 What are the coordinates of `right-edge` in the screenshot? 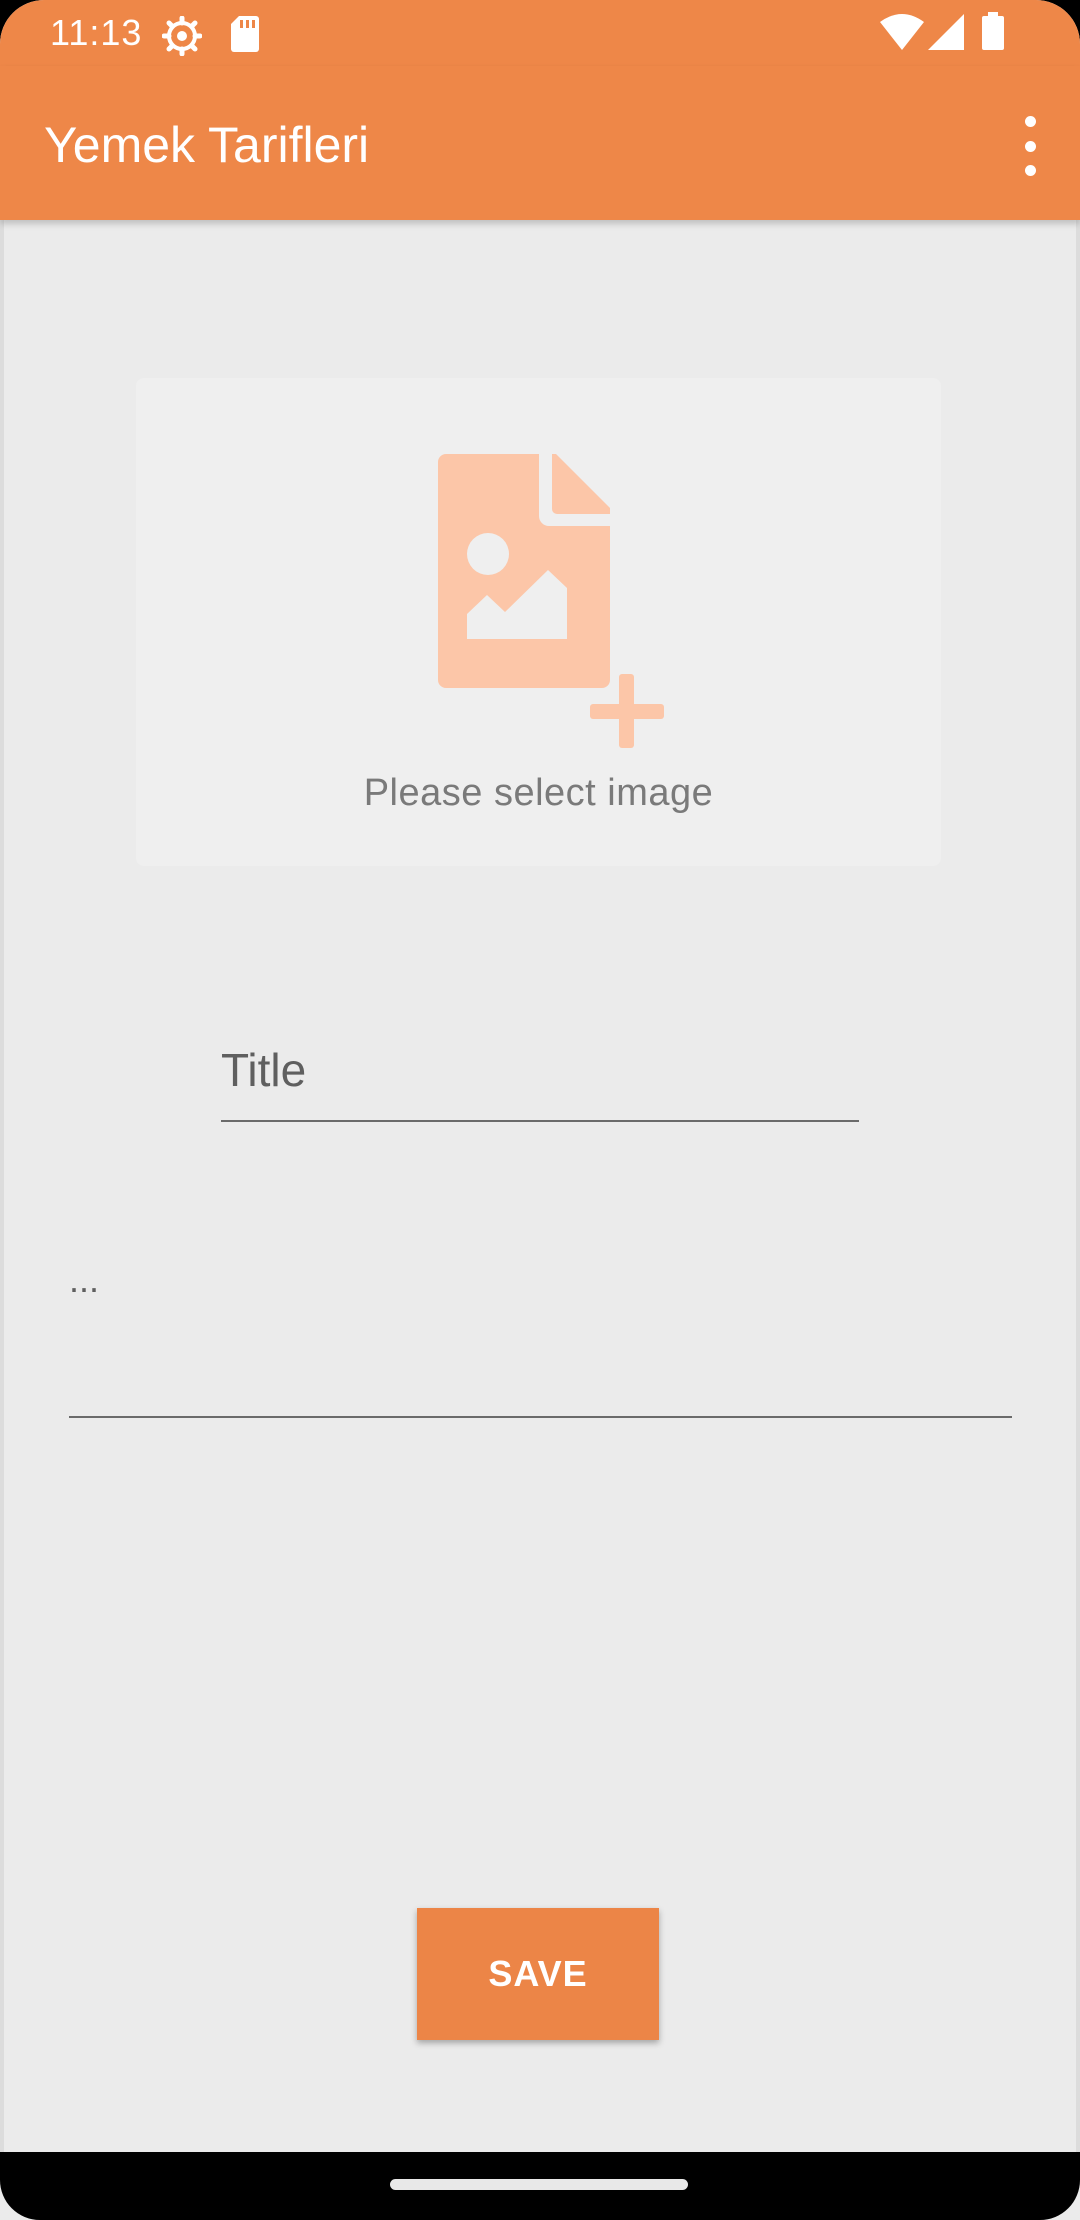 It's located at (1078, 1186).